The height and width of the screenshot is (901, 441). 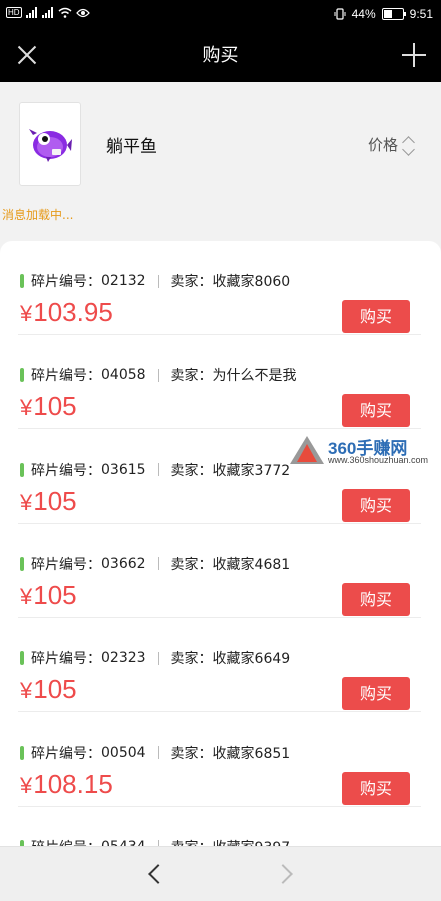 I want to click on logo-inner-icon, so click(x=307, y=453).